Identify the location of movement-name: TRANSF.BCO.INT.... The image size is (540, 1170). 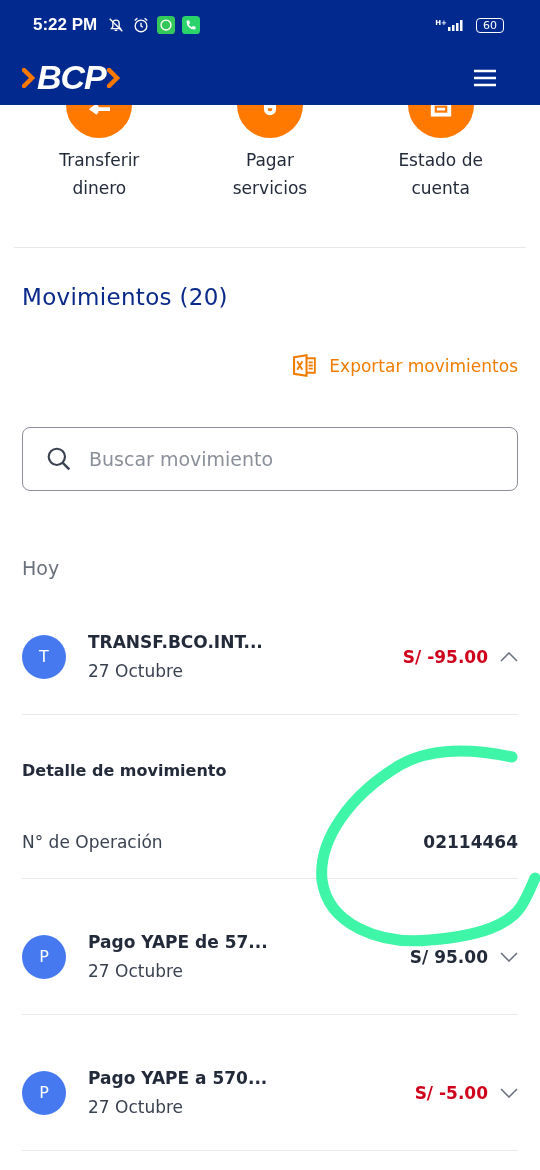
(176, 642).